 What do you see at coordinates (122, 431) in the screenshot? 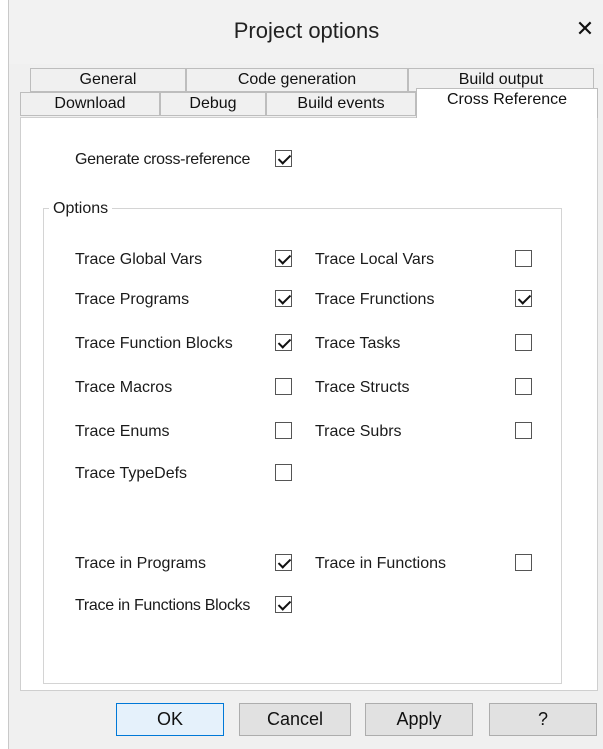
I see `option-label: Trace Enums` at bounding box center [122, 431].